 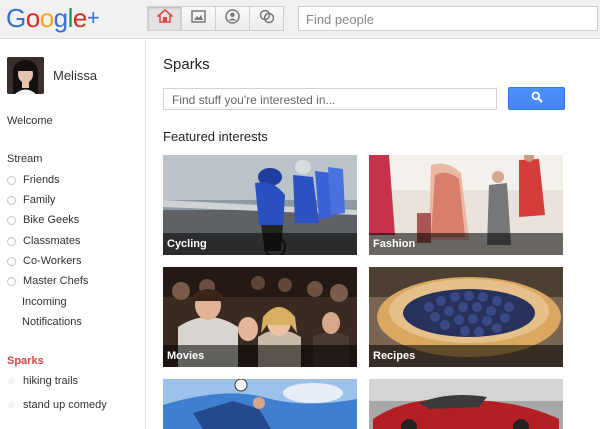 What do you see at coordinates (25, 361) in the screenshot?
I see `sparks-link: Sparks` at bounding box center [25, 361].